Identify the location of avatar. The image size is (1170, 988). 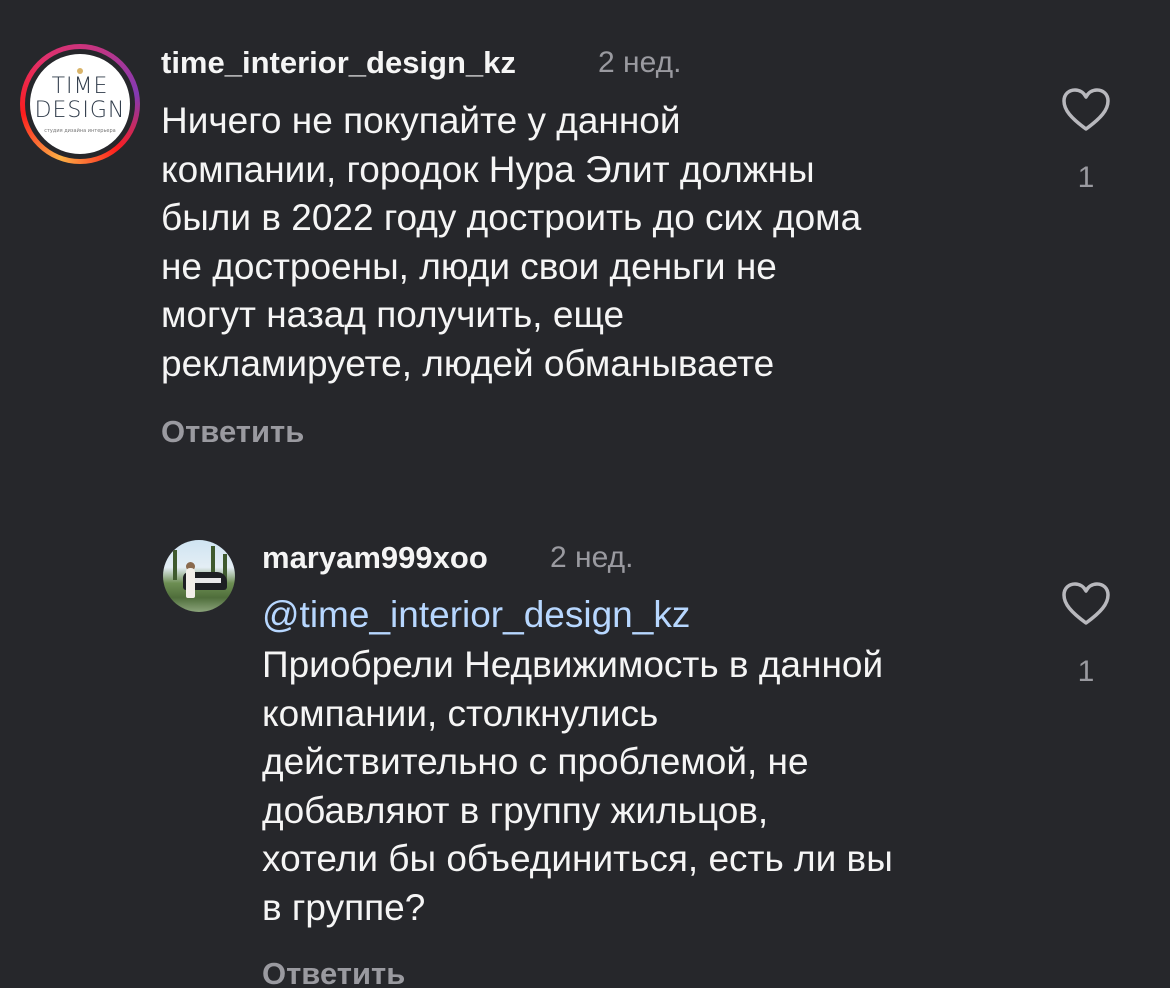
(199, 576).